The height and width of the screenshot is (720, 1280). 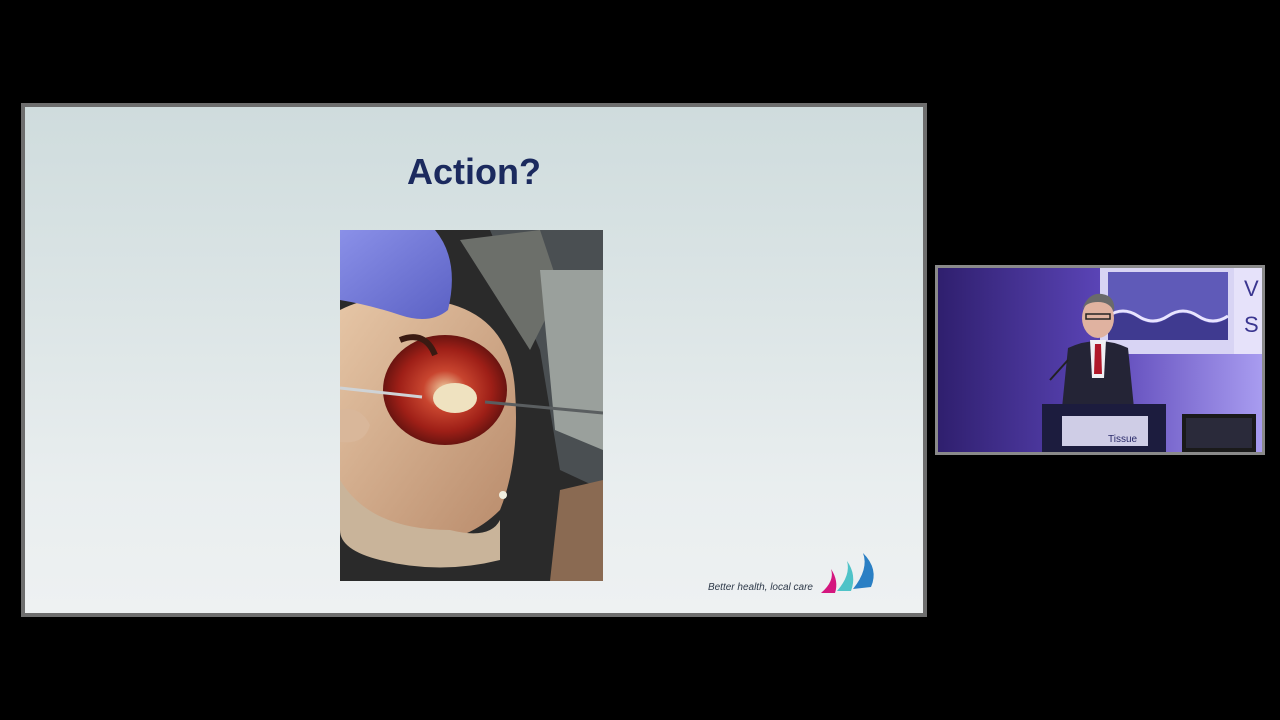 I want to click on clinical-wound-photo, so click(x=471, y=405).